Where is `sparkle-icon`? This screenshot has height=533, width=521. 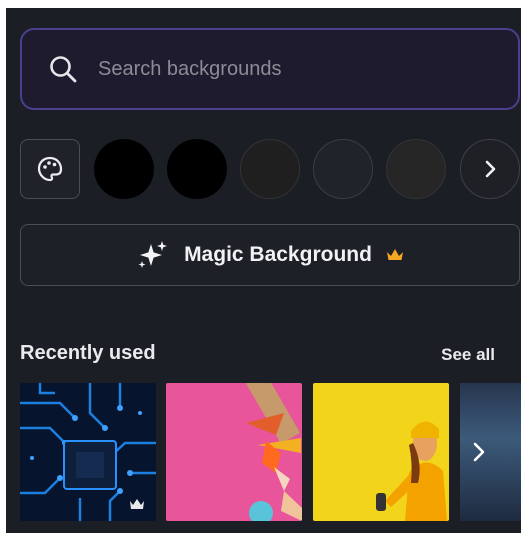 sparkle-icon is located at coordinates (153, 254).